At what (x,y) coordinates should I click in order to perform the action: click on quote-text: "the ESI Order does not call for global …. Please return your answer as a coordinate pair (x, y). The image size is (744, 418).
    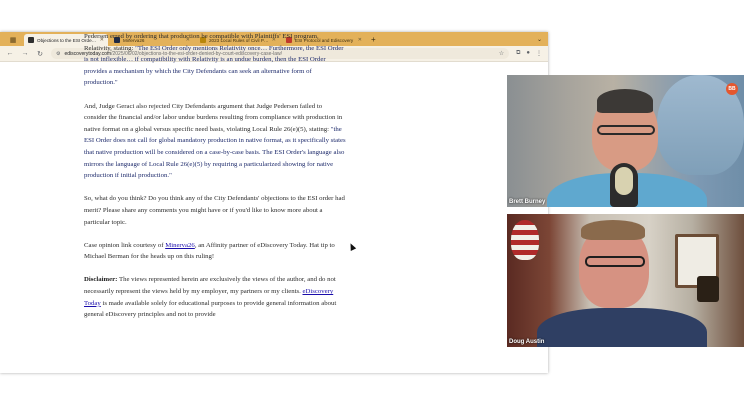
    Looking at the image, I should click on (215, 152).